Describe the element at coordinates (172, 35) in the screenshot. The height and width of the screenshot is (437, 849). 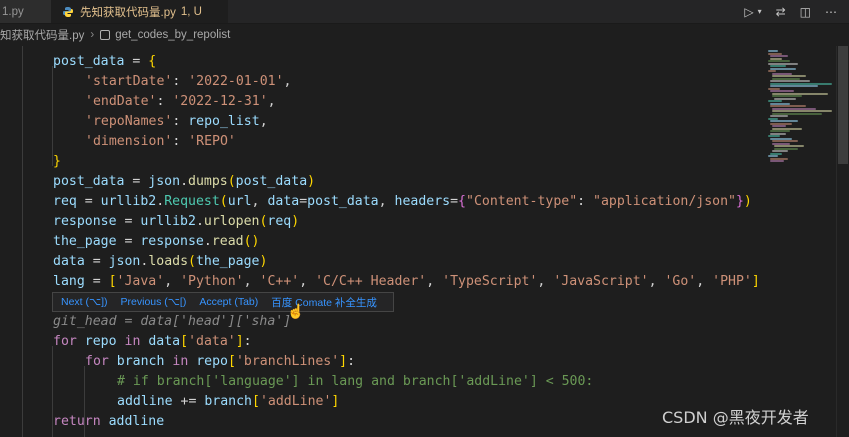
I see `breadcrumb-symbol: get_codes_by_repolist` at that location.